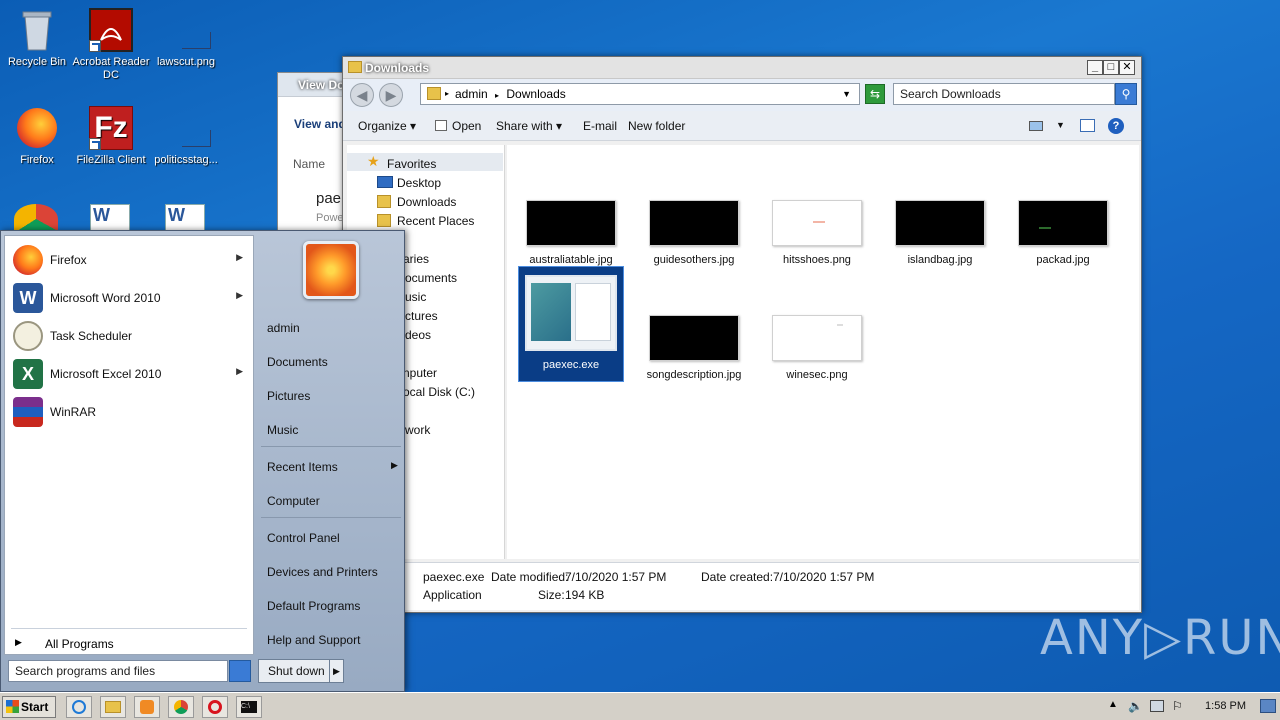 The height and width of the screenshot is (720, 1280). What do you see at coordinates (817, 375) in the screenshot?
I see `file-name: winesec.png` at bounding box center [817, 375].